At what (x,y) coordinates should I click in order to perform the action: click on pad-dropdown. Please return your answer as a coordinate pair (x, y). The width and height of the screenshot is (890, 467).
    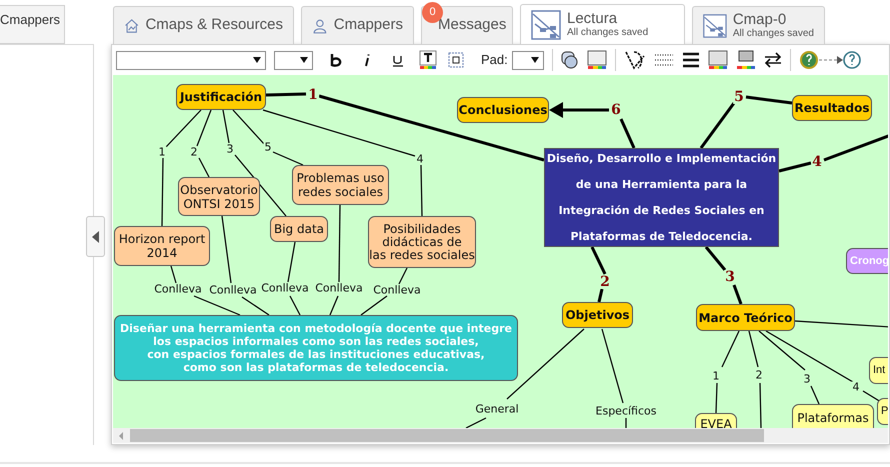
    Looking at the image, I should click on (528, 60).